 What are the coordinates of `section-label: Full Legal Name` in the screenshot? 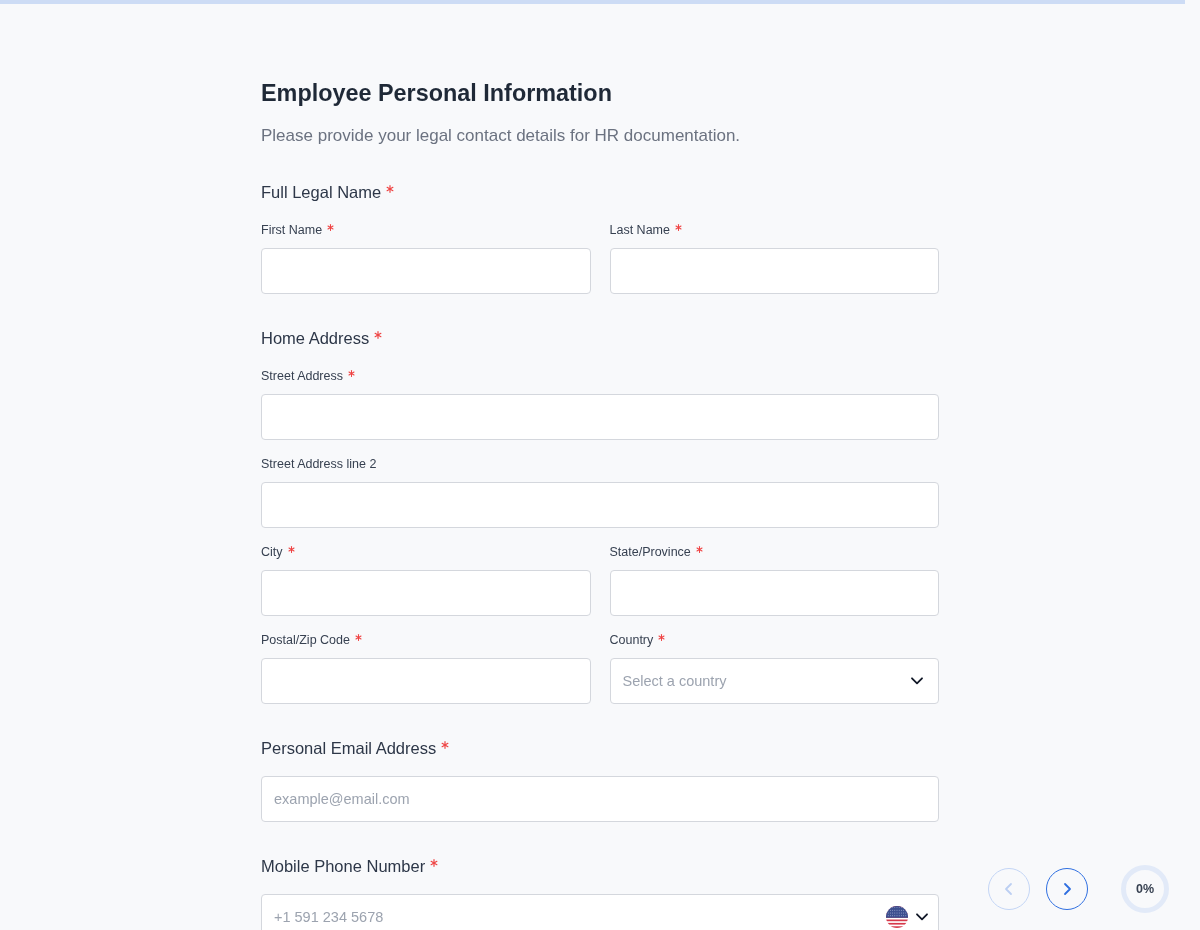 It's located at (321, 192).